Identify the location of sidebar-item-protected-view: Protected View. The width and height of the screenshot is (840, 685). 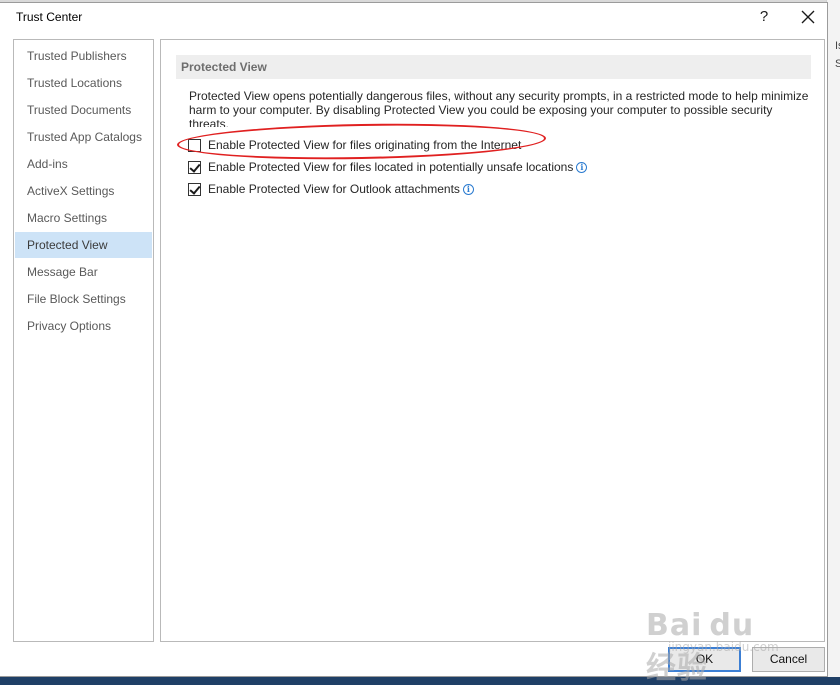
(83, 245).